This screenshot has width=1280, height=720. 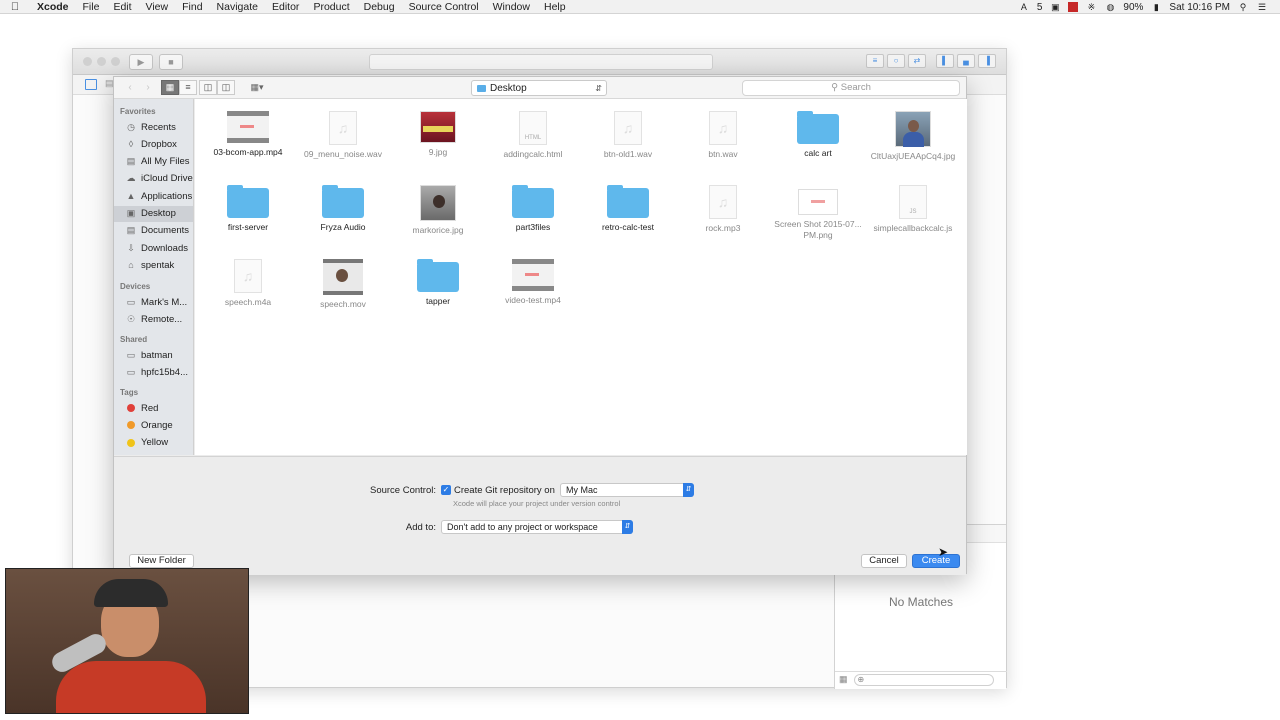 I want to click on image-thumbnail, so click(x=438, y=127).